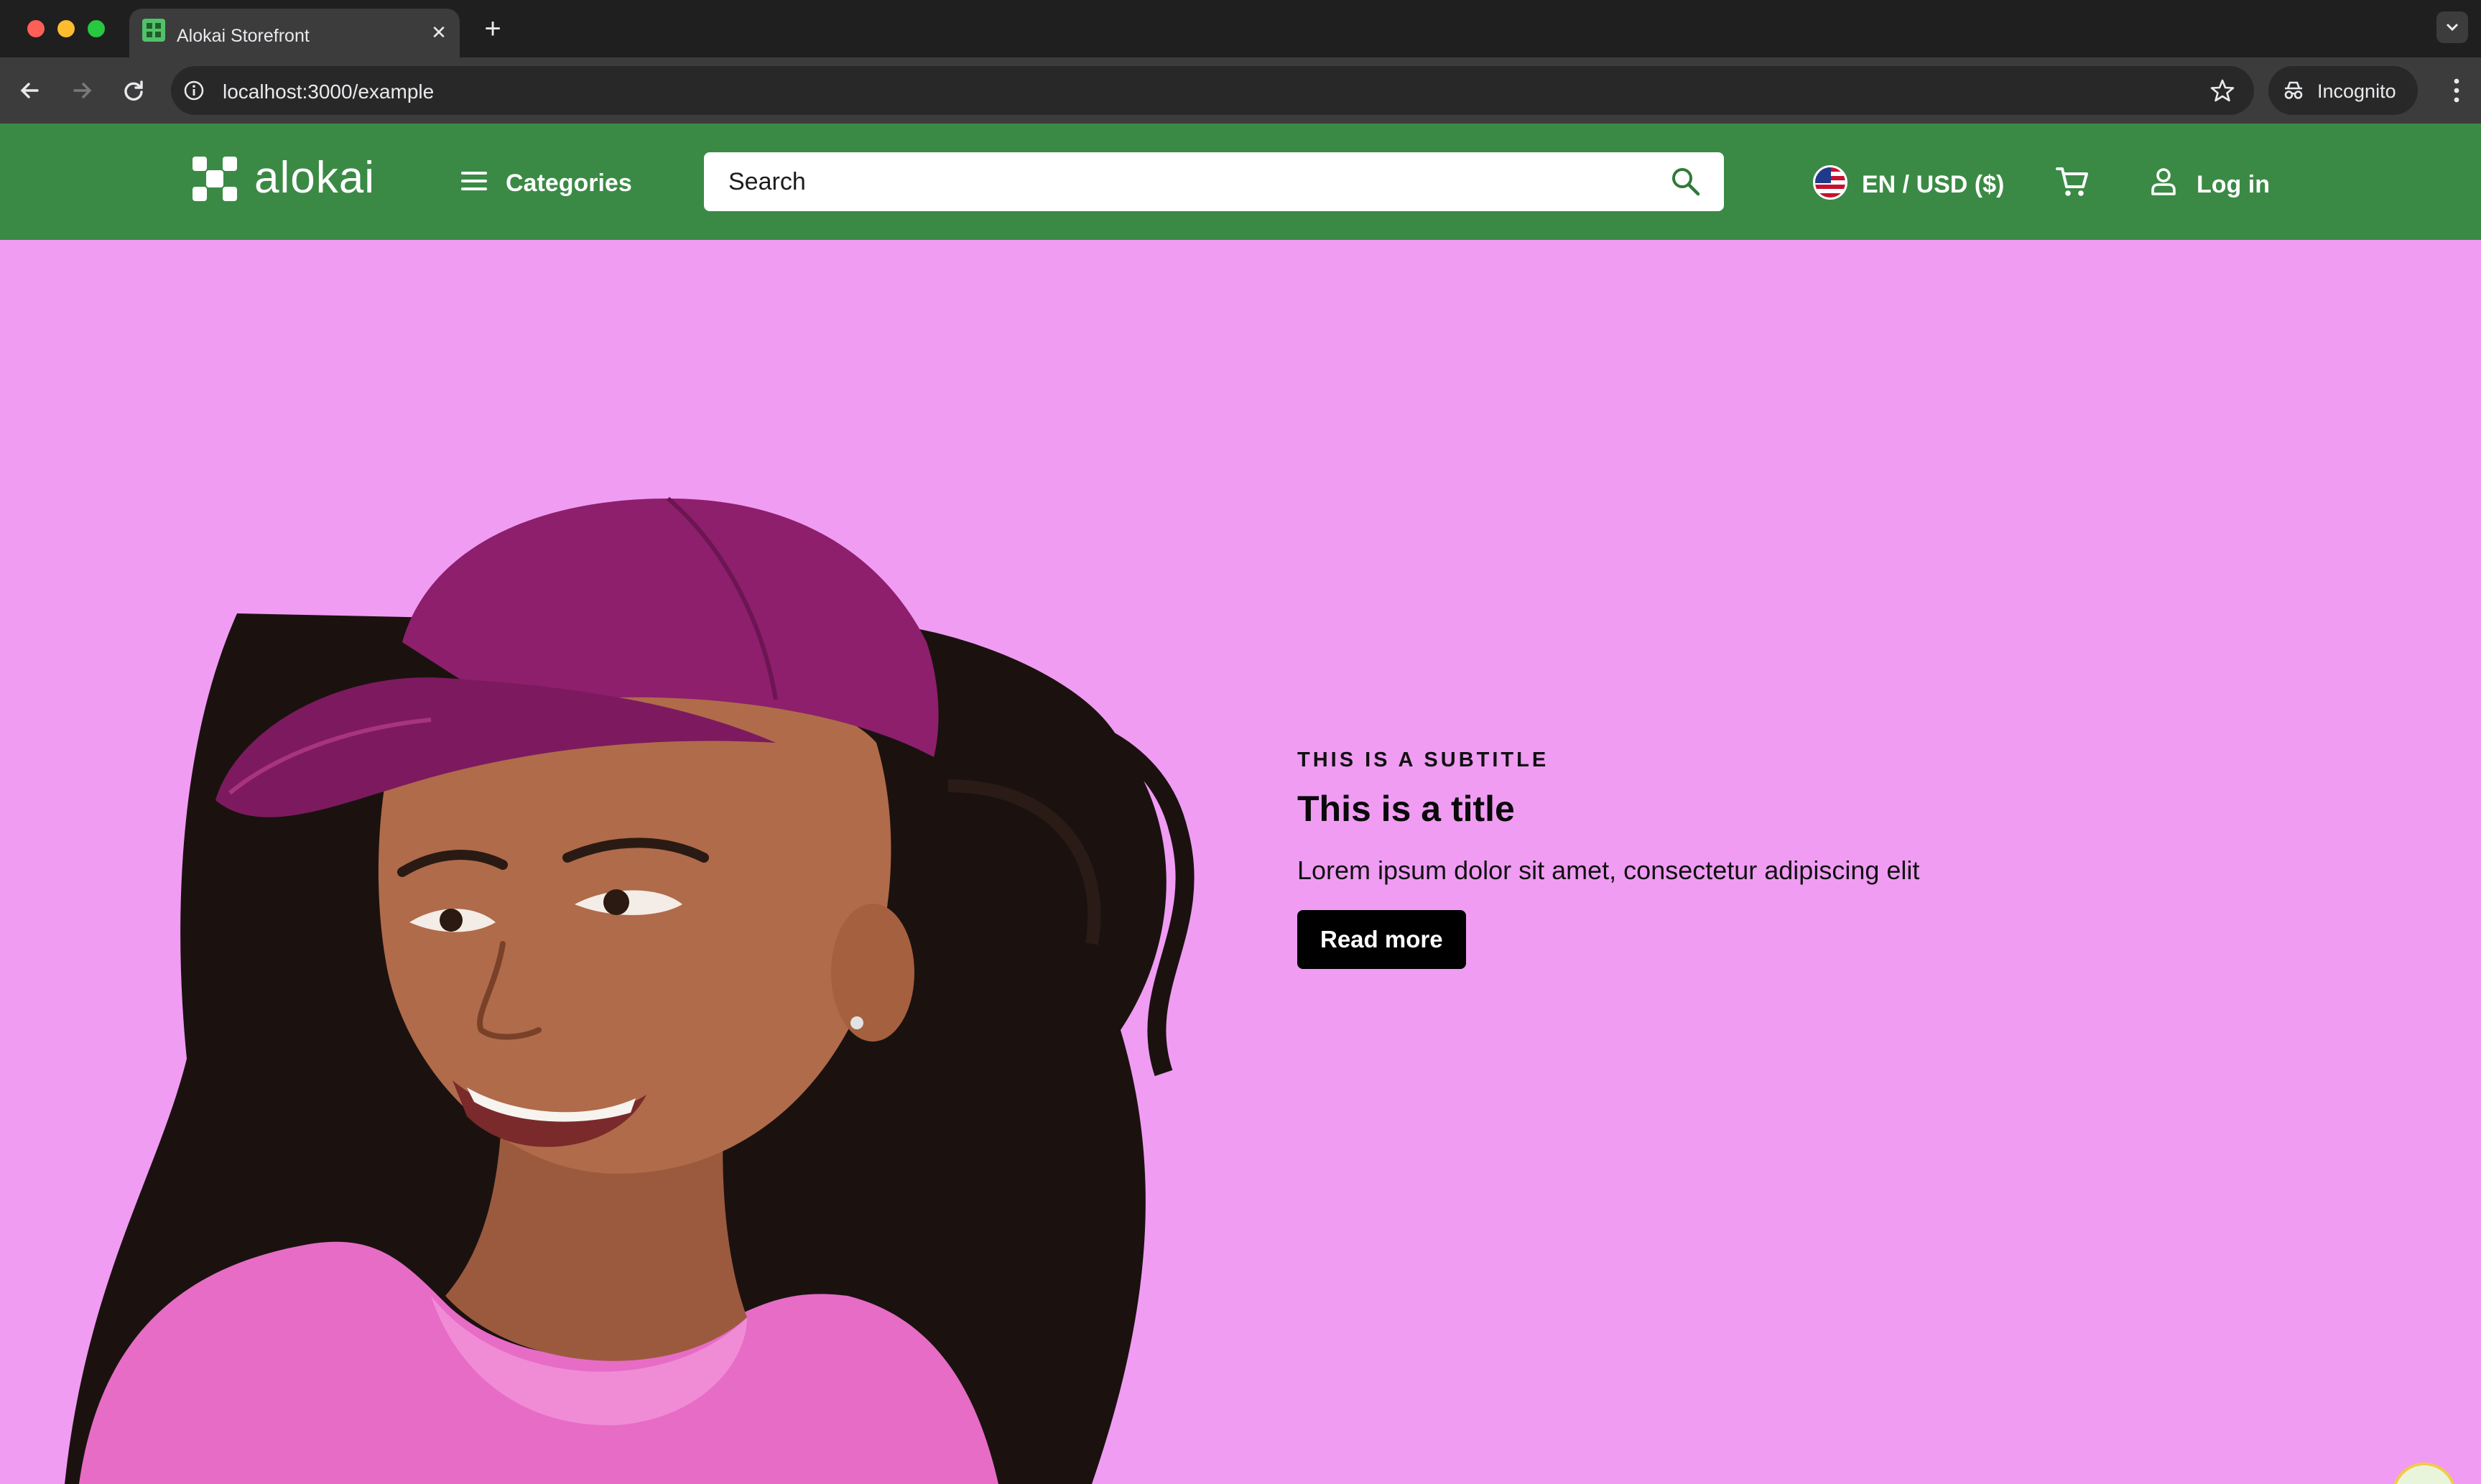  What do you see at coordinates (154, 30) in the screenshot?
I see `alokai-favicon-icon` at bounding box center [154, 30].